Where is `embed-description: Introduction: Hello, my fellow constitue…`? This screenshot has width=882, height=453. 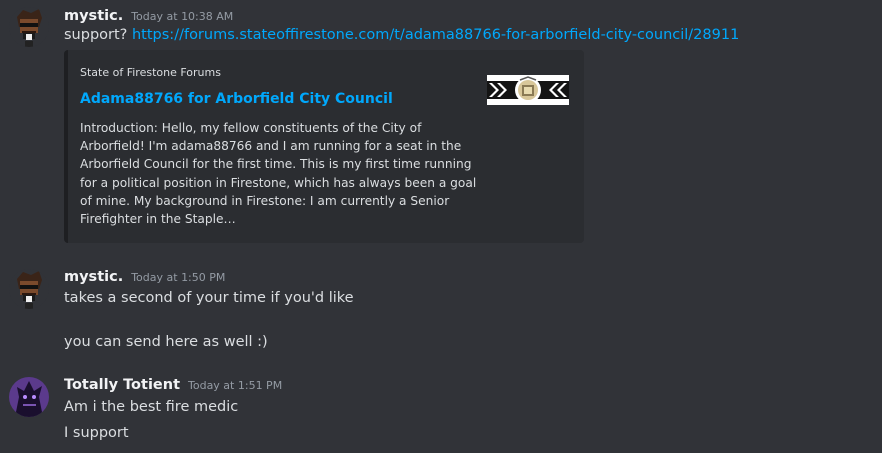
embed-description: Introduction: Hello, my fellow constitue… is located at coordinates (278, 174).